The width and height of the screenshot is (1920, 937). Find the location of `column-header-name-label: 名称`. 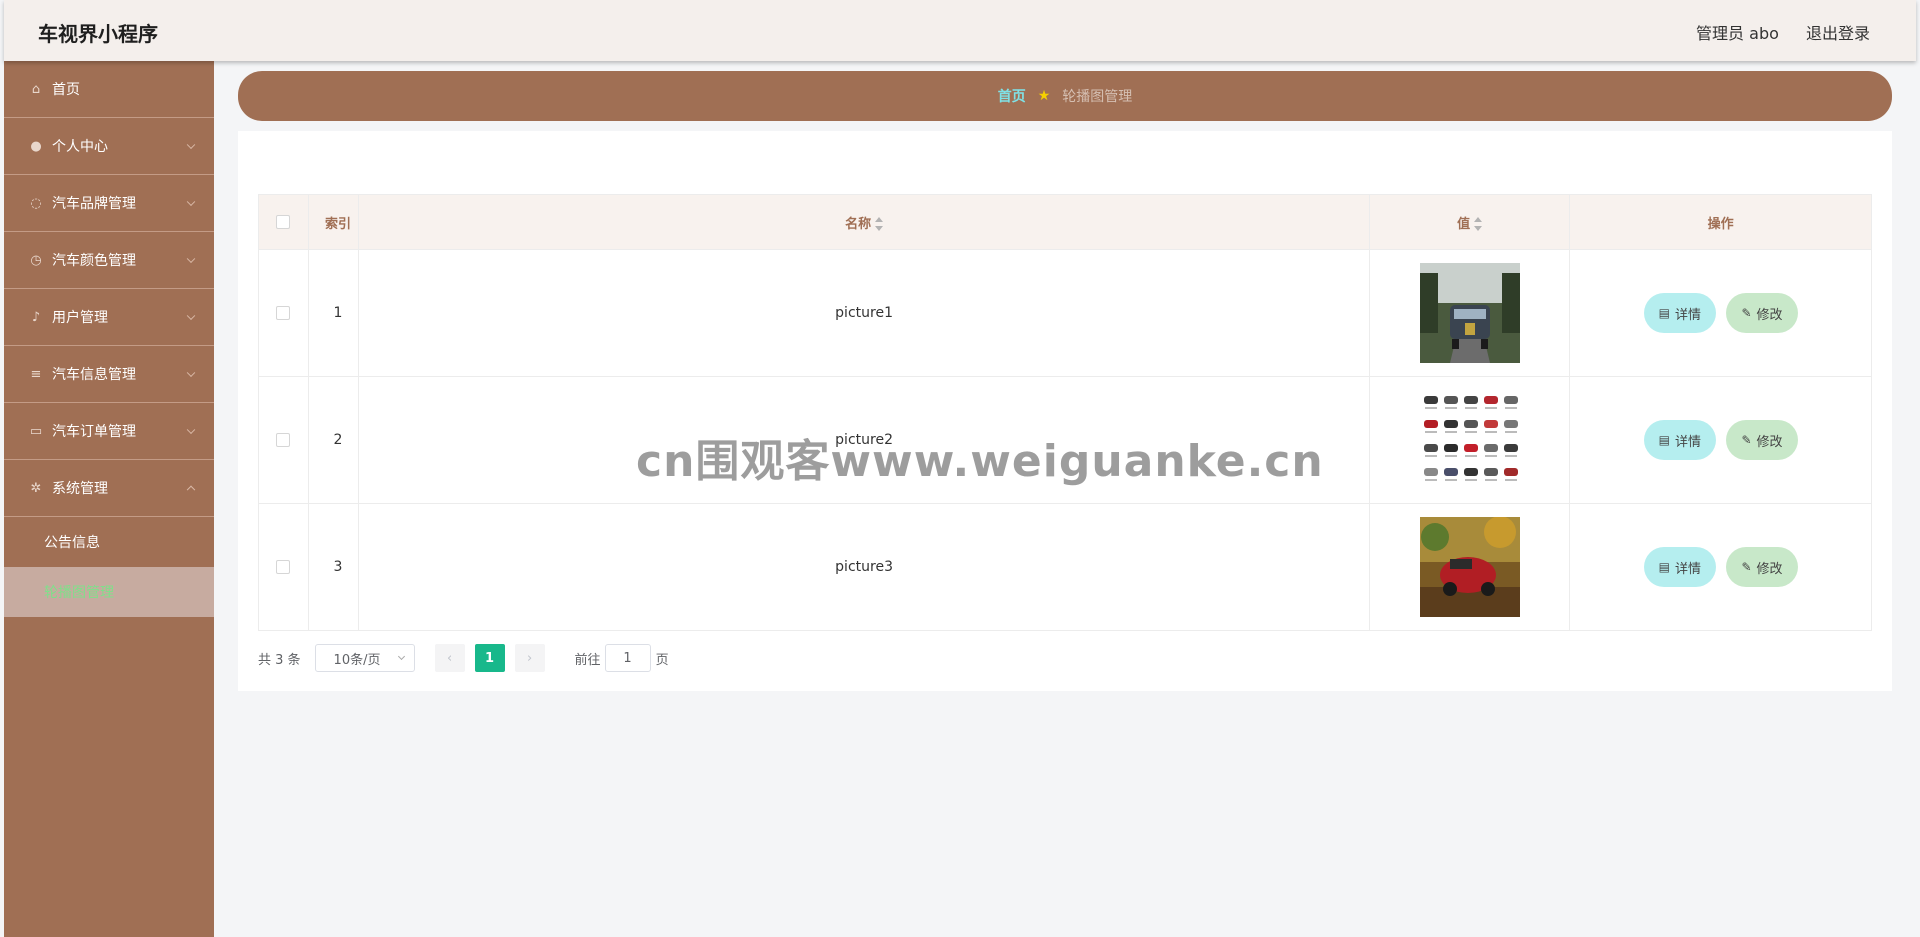

column-header-name-label: 名称 is located at coordinates (858, 224).